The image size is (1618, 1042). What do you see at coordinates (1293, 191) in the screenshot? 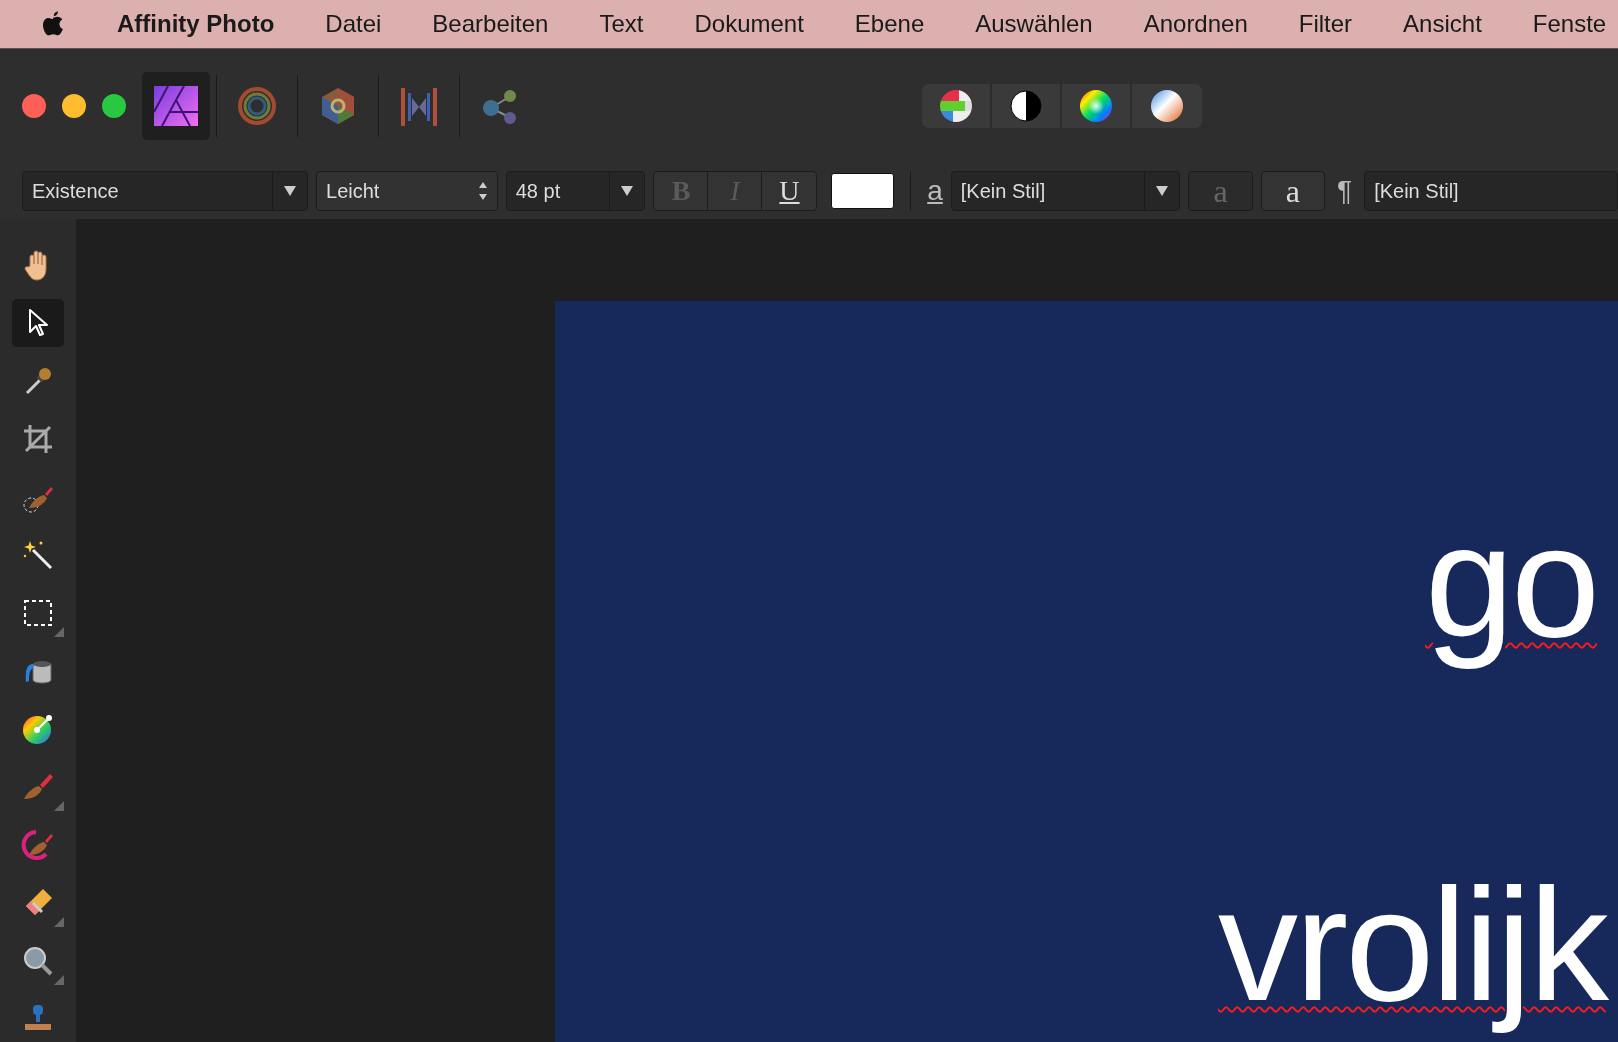
I see `a-button: a` at bounding box center [1293, 191].